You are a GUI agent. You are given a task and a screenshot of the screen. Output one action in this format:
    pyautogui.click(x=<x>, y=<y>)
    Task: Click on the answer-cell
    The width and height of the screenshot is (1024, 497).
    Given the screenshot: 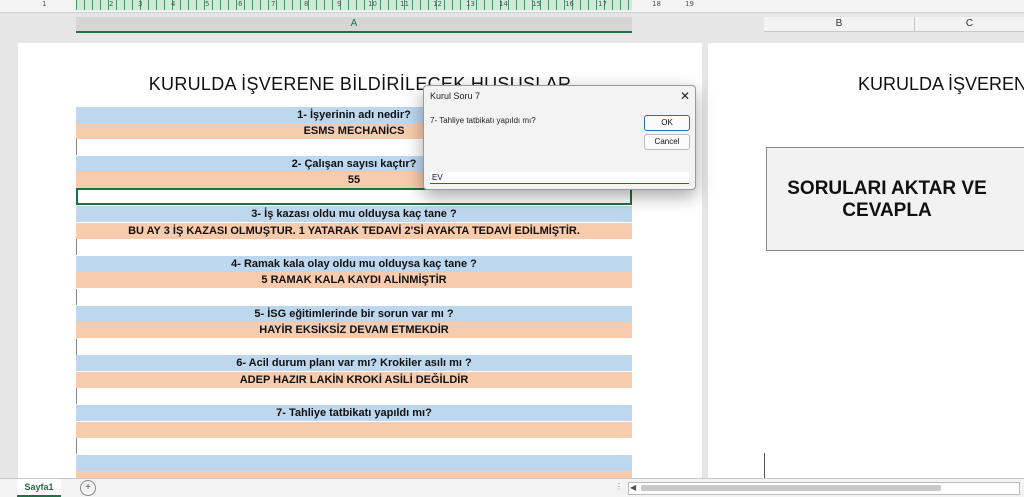 What is the action you would take?
    pyautogui.click(x=354, y=430)
    